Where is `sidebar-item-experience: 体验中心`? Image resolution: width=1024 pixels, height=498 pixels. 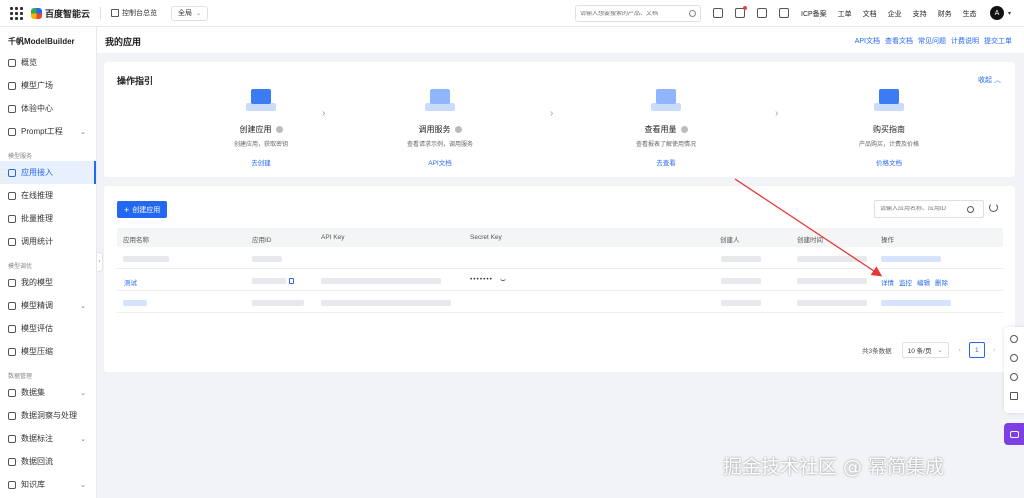 sidebar-item-experience: 体验中心 is located at coordinates (48, 108).